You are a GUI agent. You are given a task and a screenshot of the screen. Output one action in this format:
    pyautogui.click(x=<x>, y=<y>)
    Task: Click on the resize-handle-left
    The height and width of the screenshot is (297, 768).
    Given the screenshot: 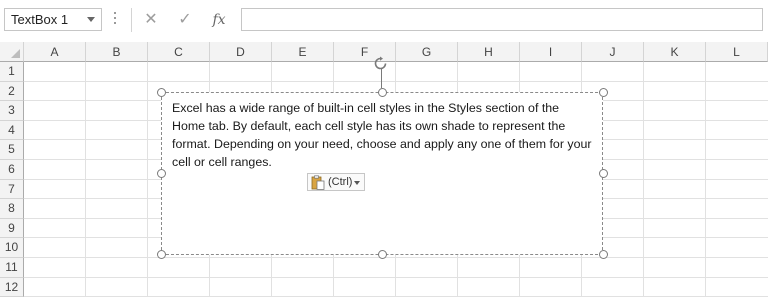 What is the action you would take?
    pyautogui.click(x=161, y=173)
    